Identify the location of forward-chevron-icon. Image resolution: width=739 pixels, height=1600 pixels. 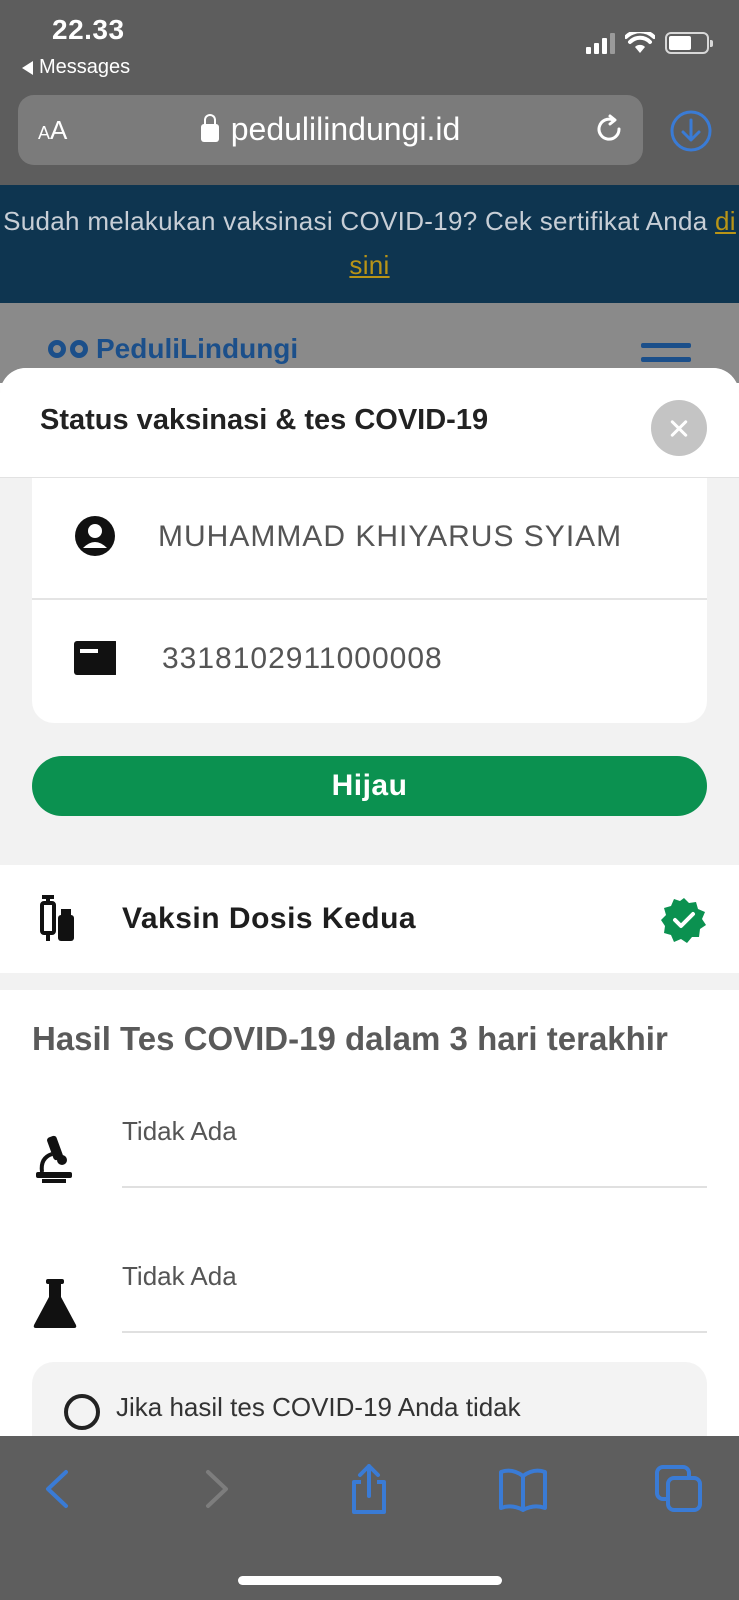
(215, 1489).